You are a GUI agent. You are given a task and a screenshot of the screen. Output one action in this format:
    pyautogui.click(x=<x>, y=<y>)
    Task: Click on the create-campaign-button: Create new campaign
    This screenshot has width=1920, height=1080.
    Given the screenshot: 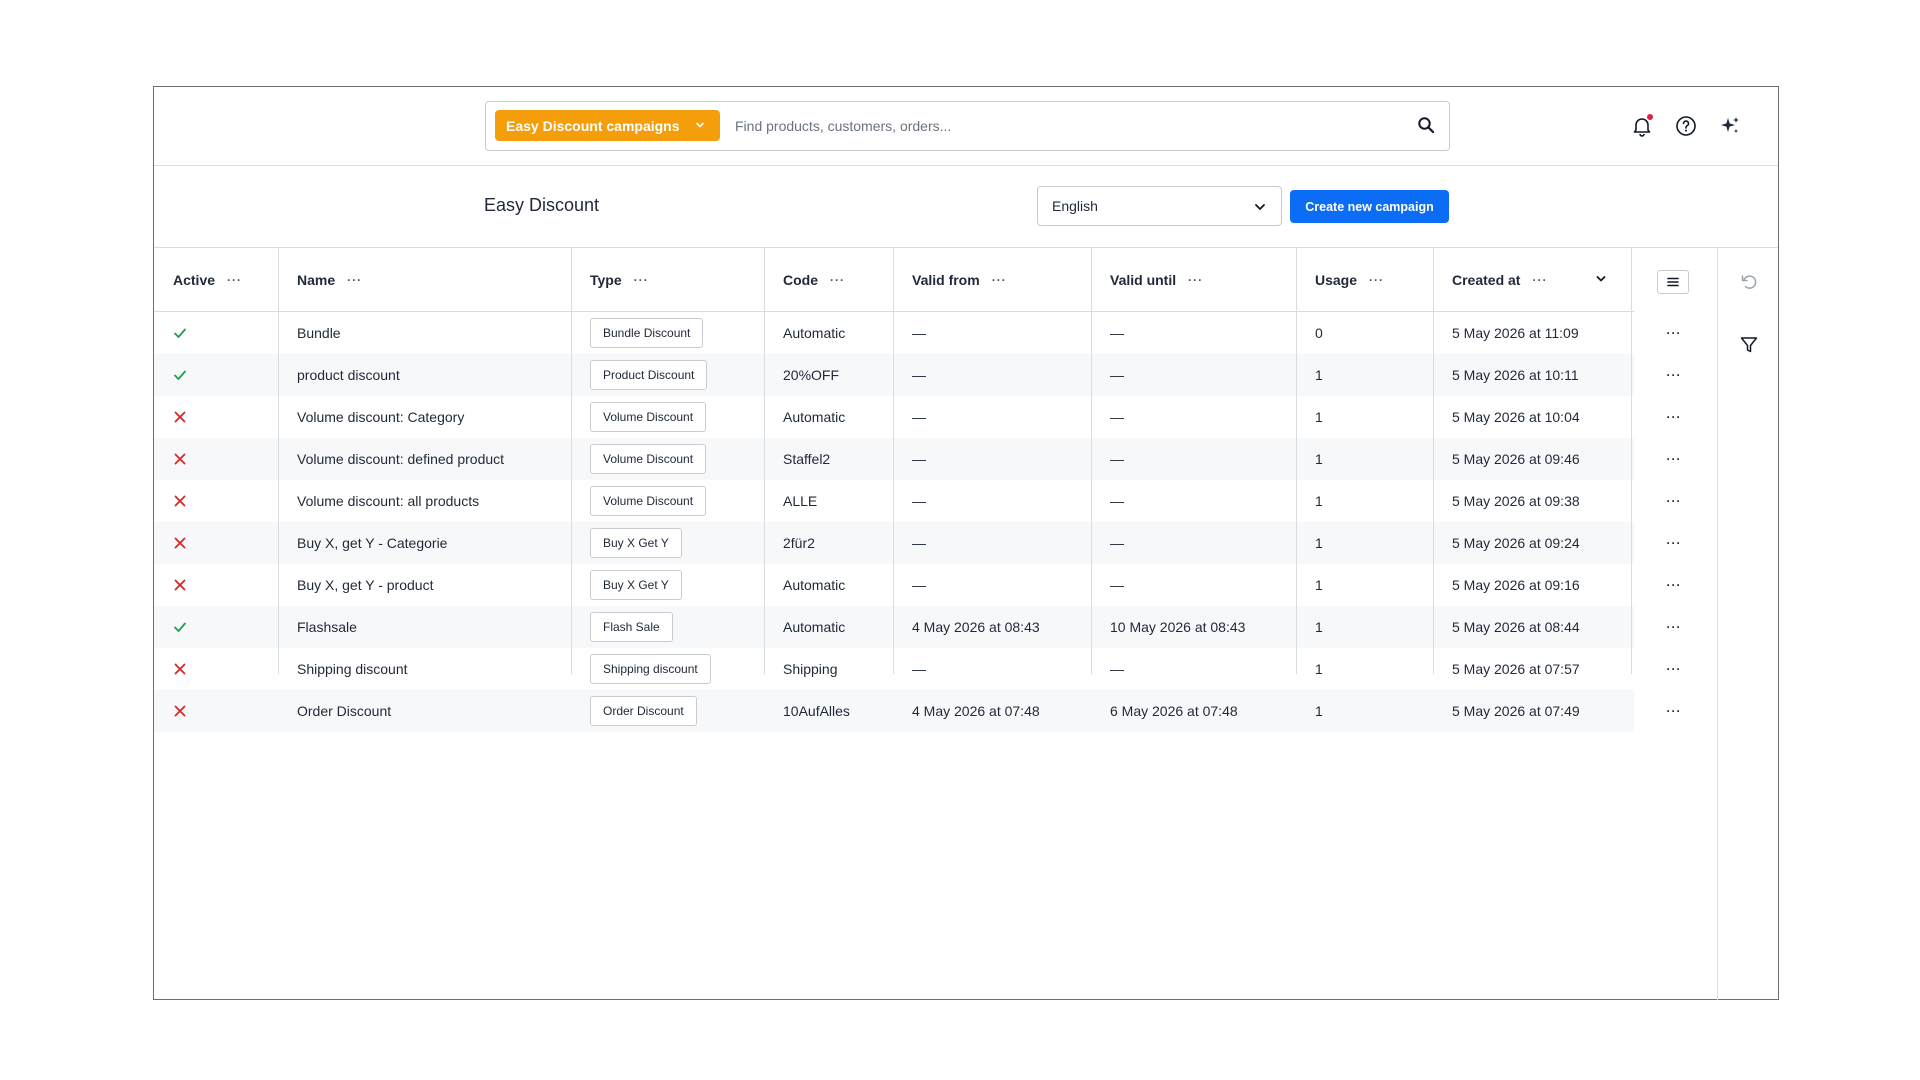 What is the action you would take?
    pyautogui.click(x=1369, y=206)
    